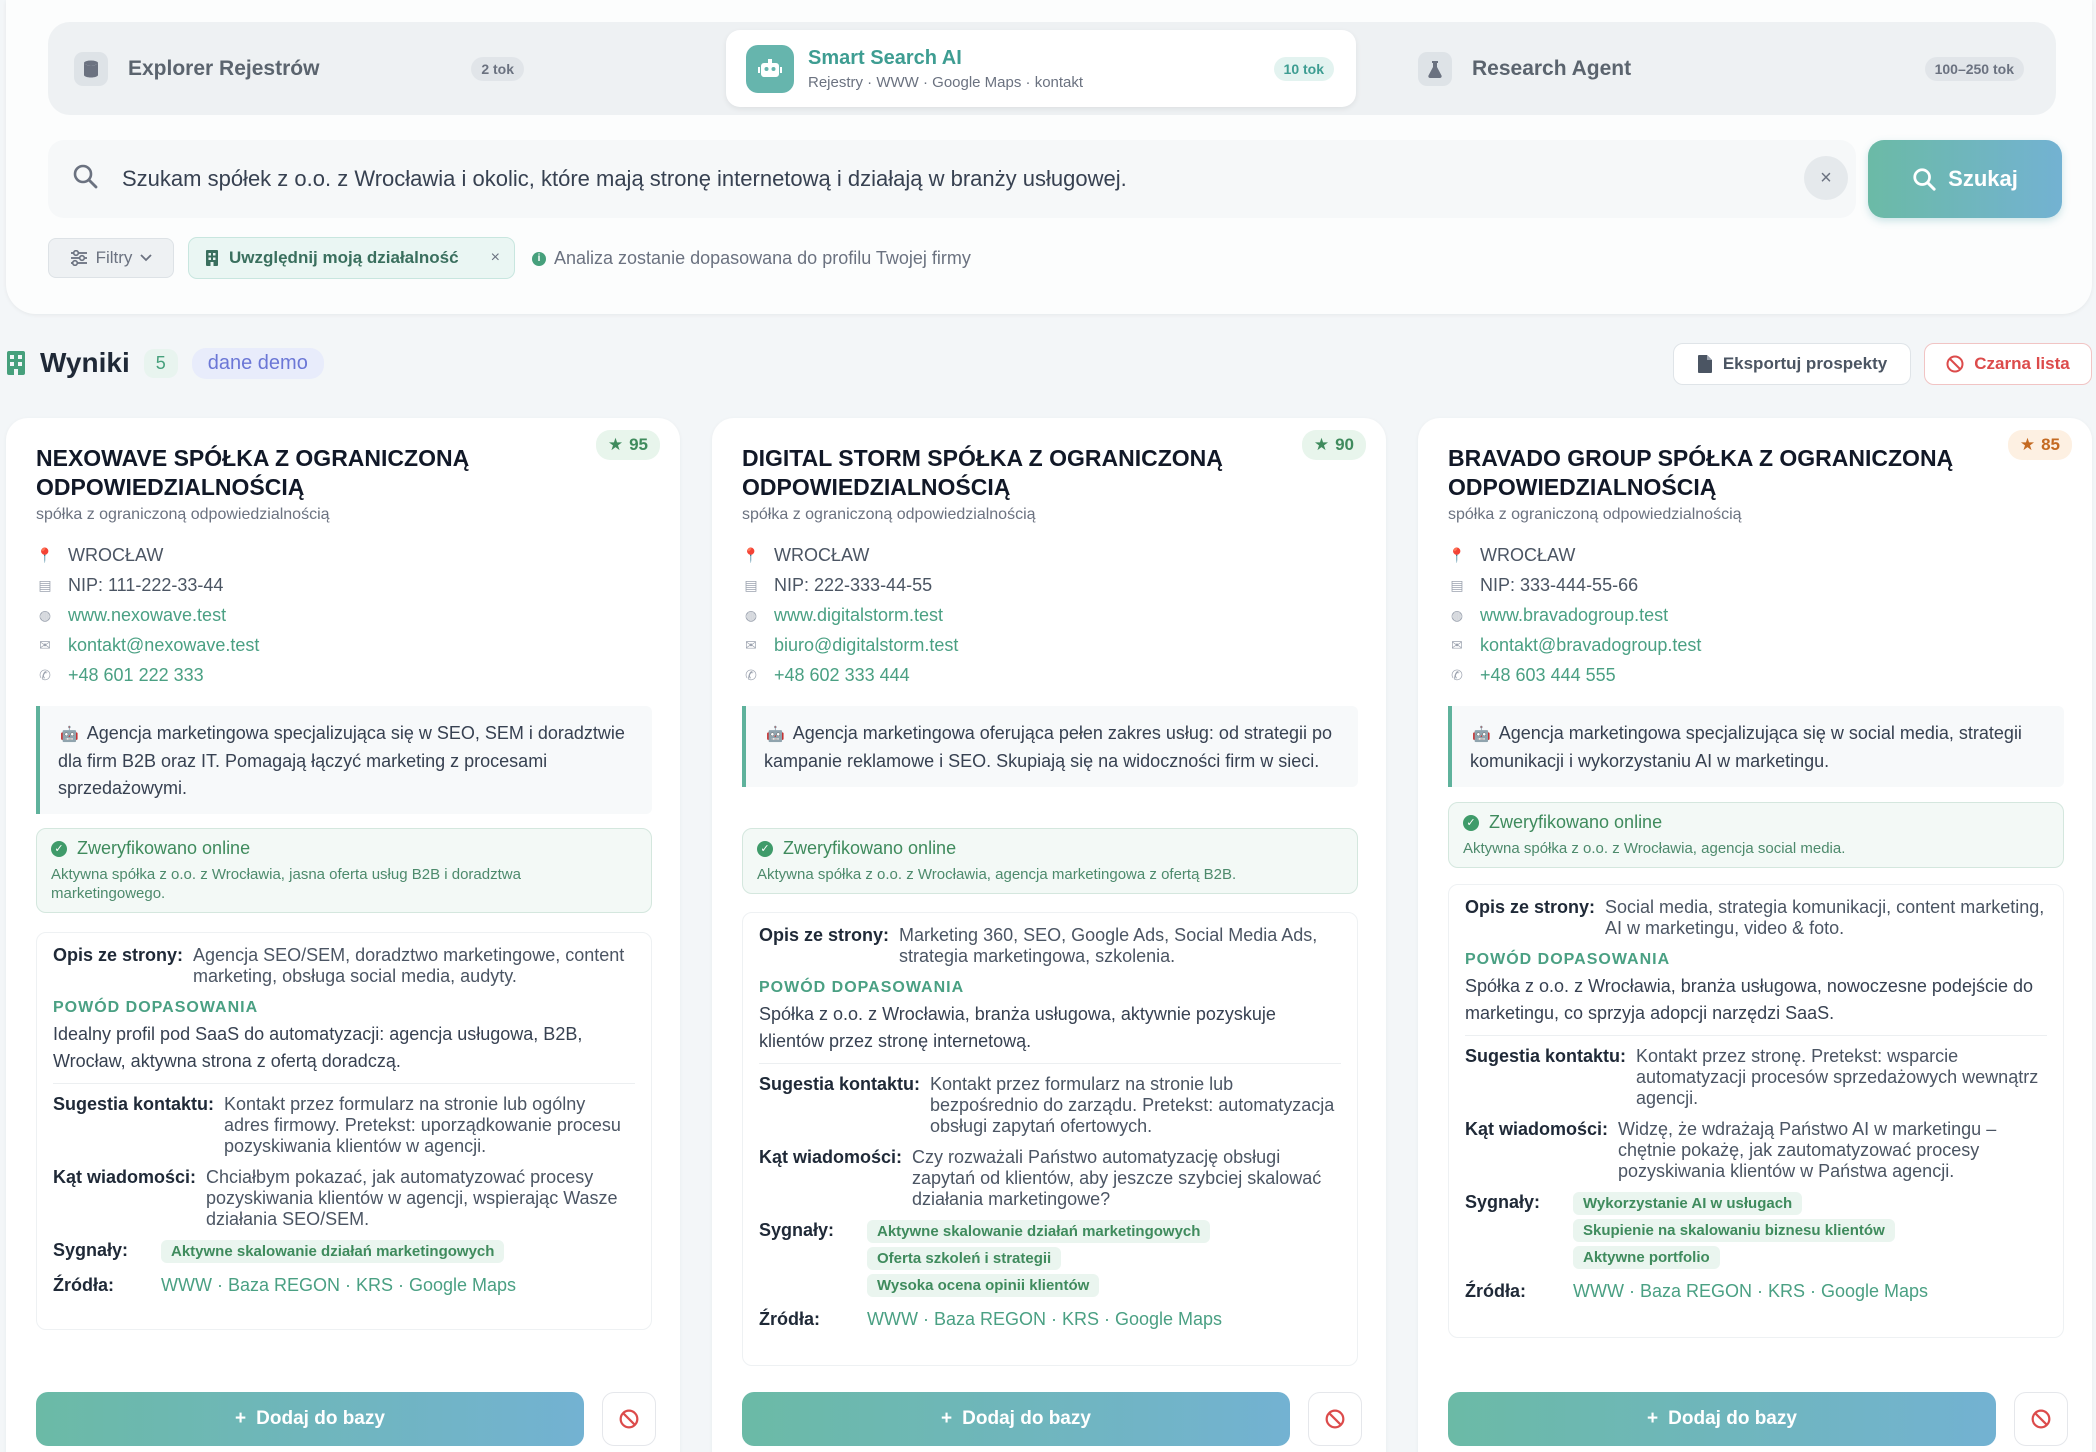 Image resolution: width=2096 pixels, height=1452 pixels. I want to click on blacklist-button: Czarna lista, so click(2008, 364).